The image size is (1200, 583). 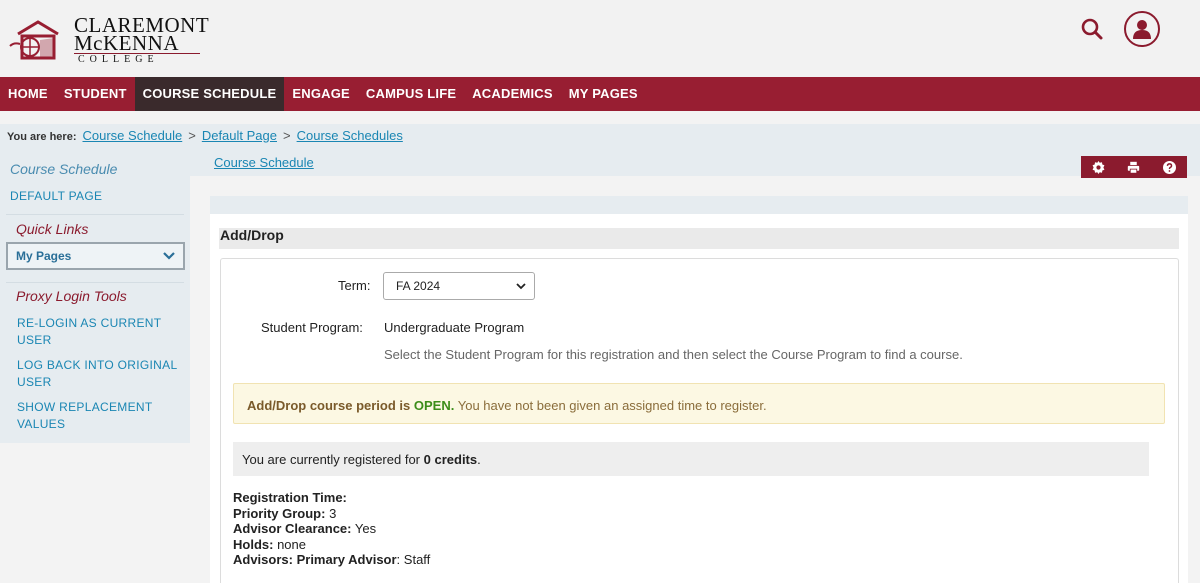 What do you see at coordinates (1142, 29) in the screenshot?
I see `user-icon` at bounding box center [1142, 29].